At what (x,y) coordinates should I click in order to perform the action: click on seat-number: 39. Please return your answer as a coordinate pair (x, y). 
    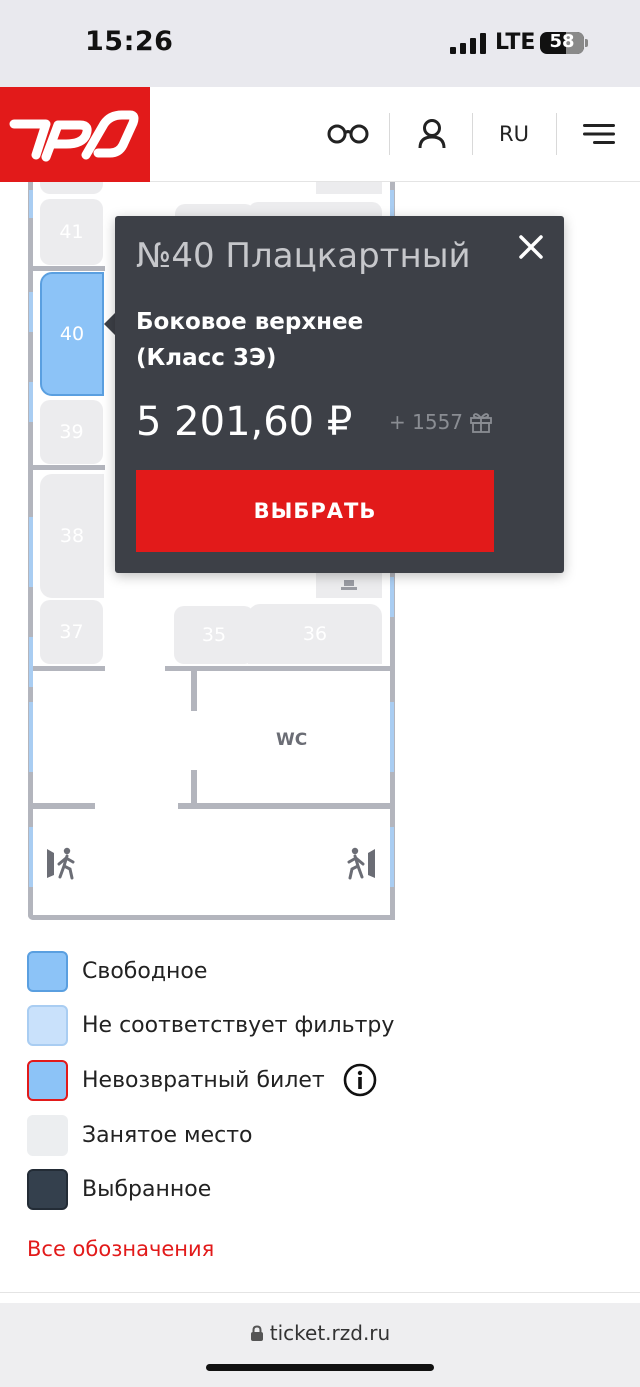
    Looking at the image, I should click on (71, 432).